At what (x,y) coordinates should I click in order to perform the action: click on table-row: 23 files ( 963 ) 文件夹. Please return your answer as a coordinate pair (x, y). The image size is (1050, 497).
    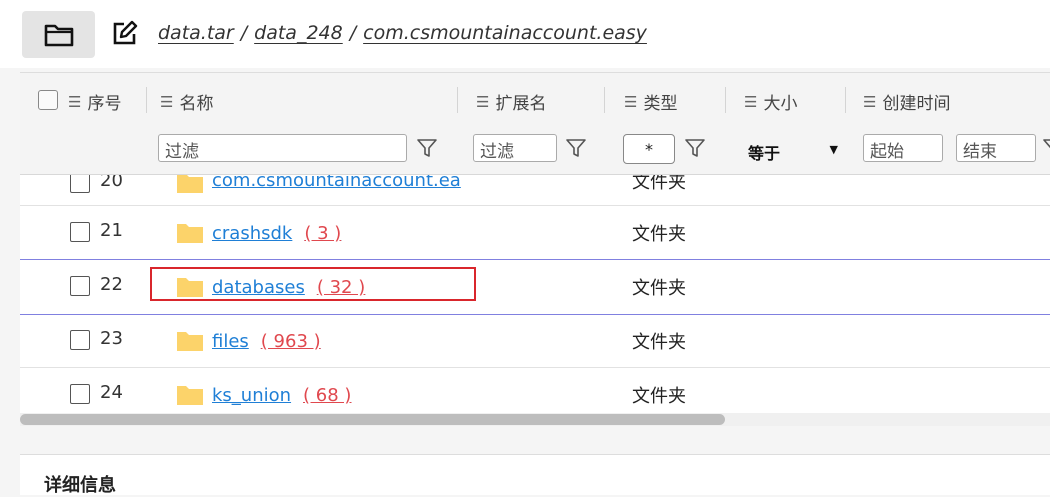
    Looking at the image, I should click on (535, 340).